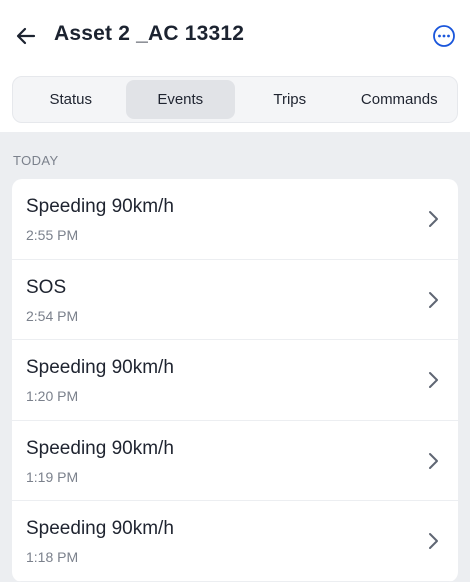  I want to click on event-row: Speeding 90km/h 1:20 PM, so click(235, 380).